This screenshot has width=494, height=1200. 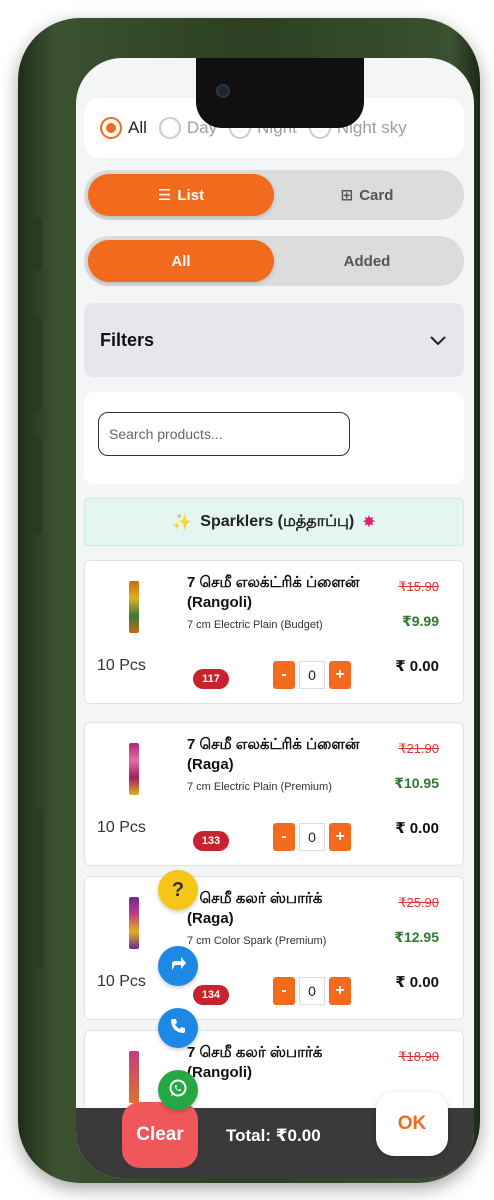 What do you see at coordinates (224, 434) in the screenshot?
I see `search-input` at bounding box center [224, 434].